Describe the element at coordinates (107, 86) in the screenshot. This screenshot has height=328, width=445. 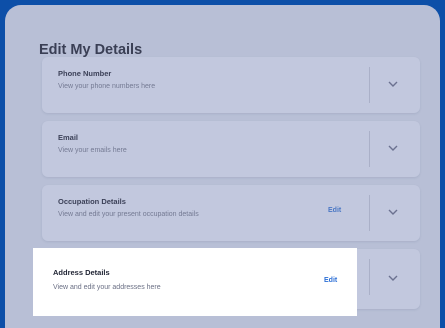
I see `section-description: View your phone numbers here` at that location.